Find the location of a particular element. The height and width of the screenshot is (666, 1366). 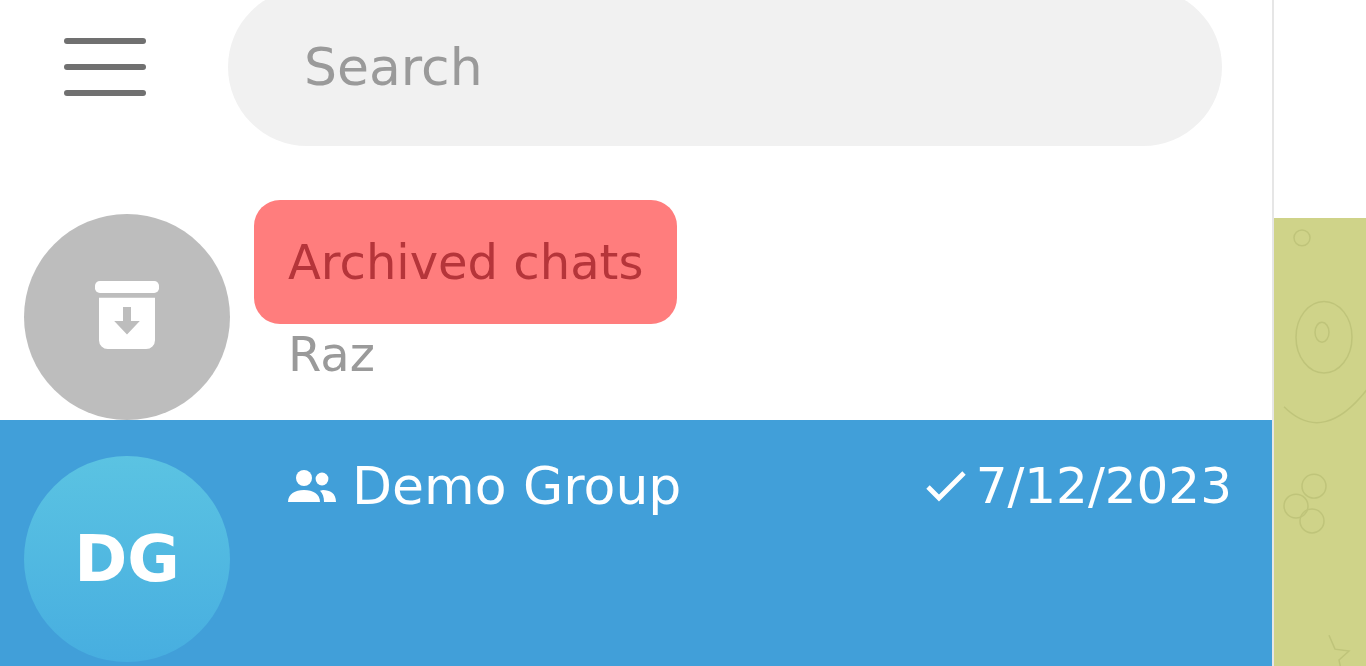

chat-date: 7/12/2023 is located at coordinates (1103, 486).